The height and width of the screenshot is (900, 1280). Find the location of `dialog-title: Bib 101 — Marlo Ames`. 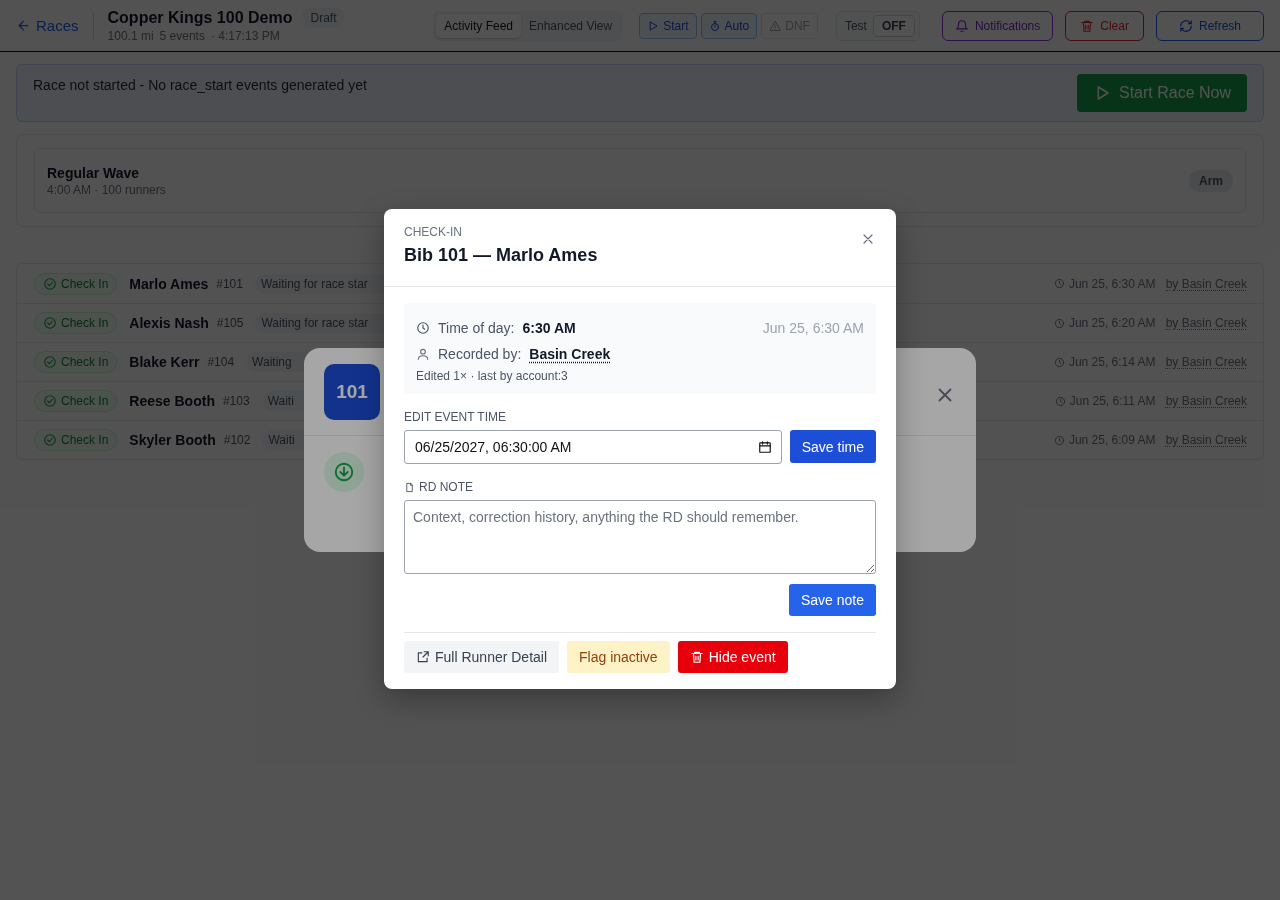

dialog-title: Bib 101 — Marlo Ames is located at coordinates (501, 255).